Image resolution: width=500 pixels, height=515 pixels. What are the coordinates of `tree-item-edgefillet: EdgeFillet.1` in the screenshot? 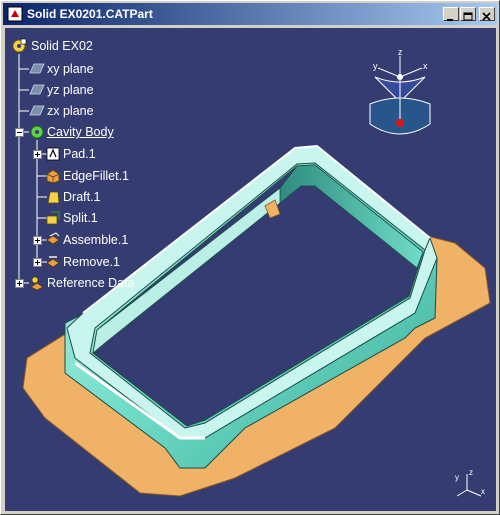 It's located at (96, 176).